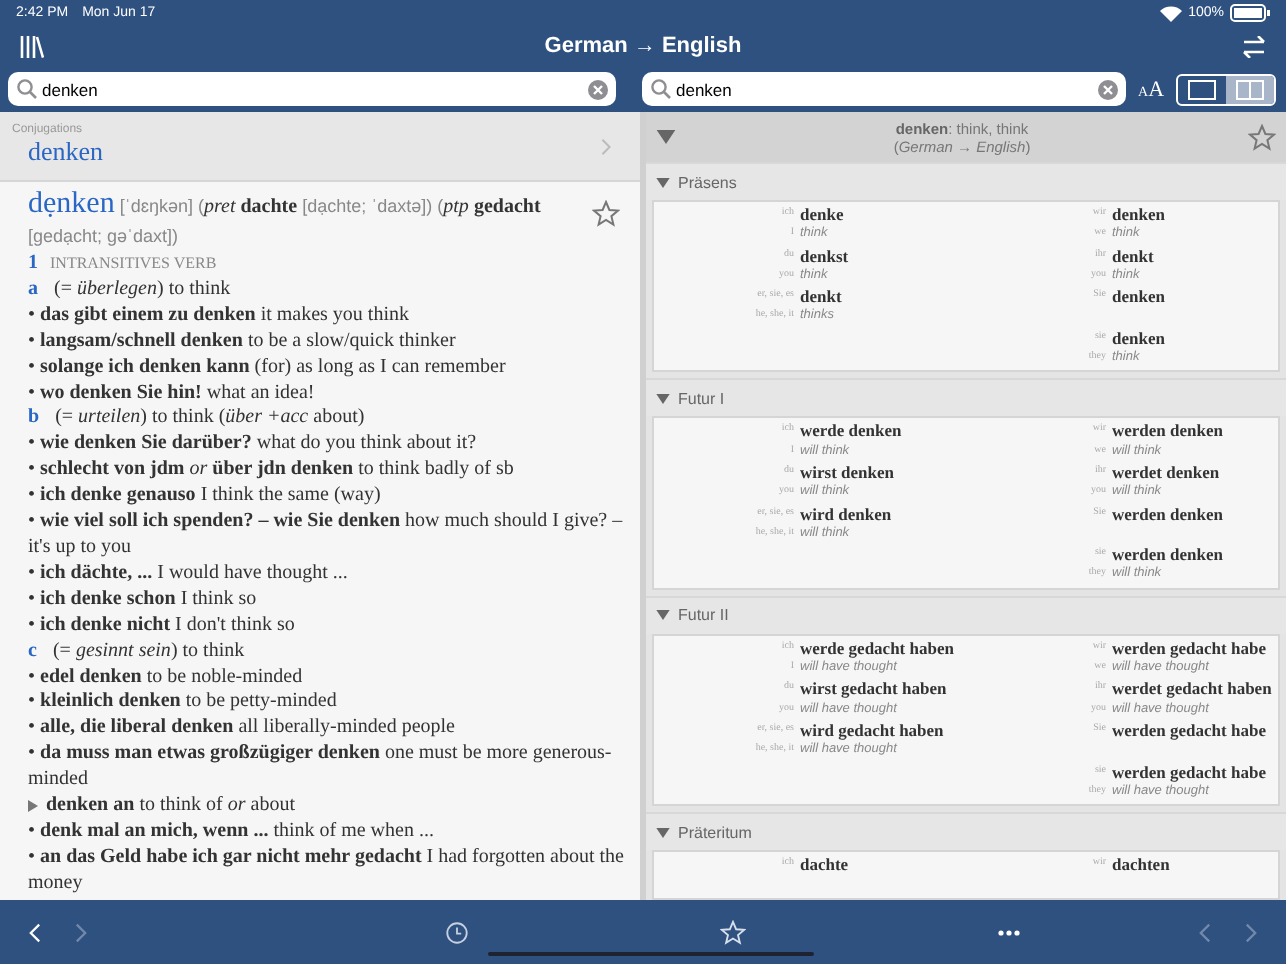 The height and width of the screenshot is (964, 1286). What do you see at coordinates (643, 46) in the screenshot?
I see `window-title: German → English` at bounding box center [643, 46].